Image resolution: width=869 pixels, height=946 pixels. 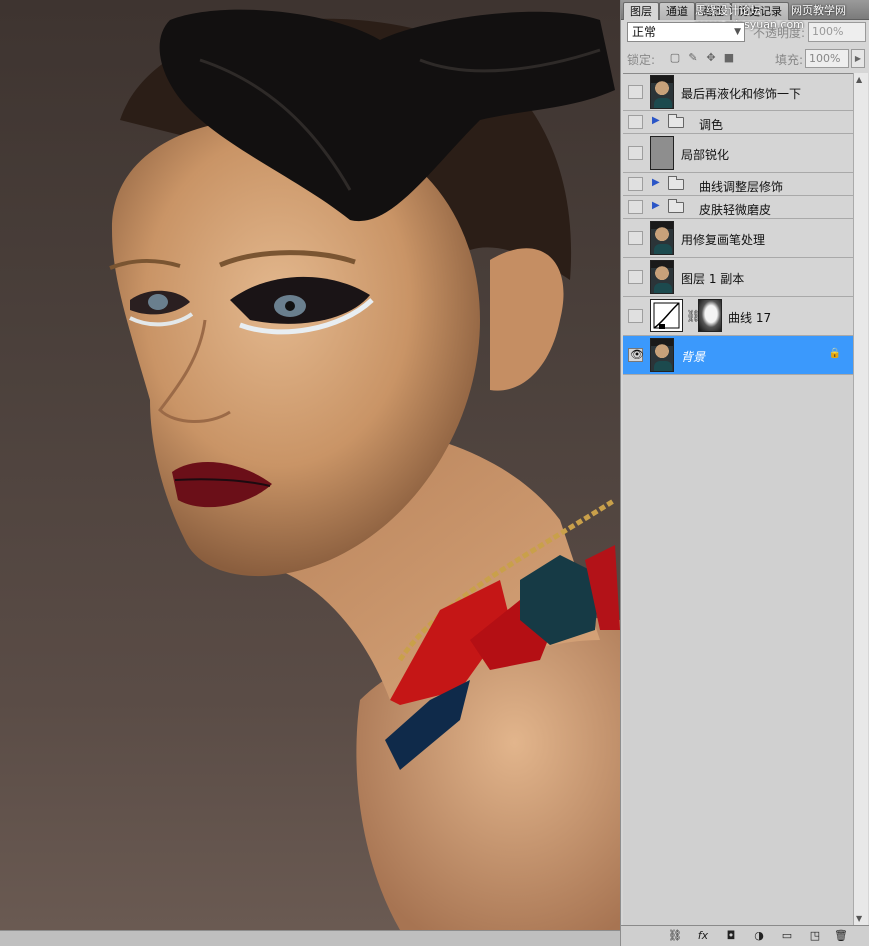 I want to click on group-folder-icon: ▭, so click(x=787, y=936).